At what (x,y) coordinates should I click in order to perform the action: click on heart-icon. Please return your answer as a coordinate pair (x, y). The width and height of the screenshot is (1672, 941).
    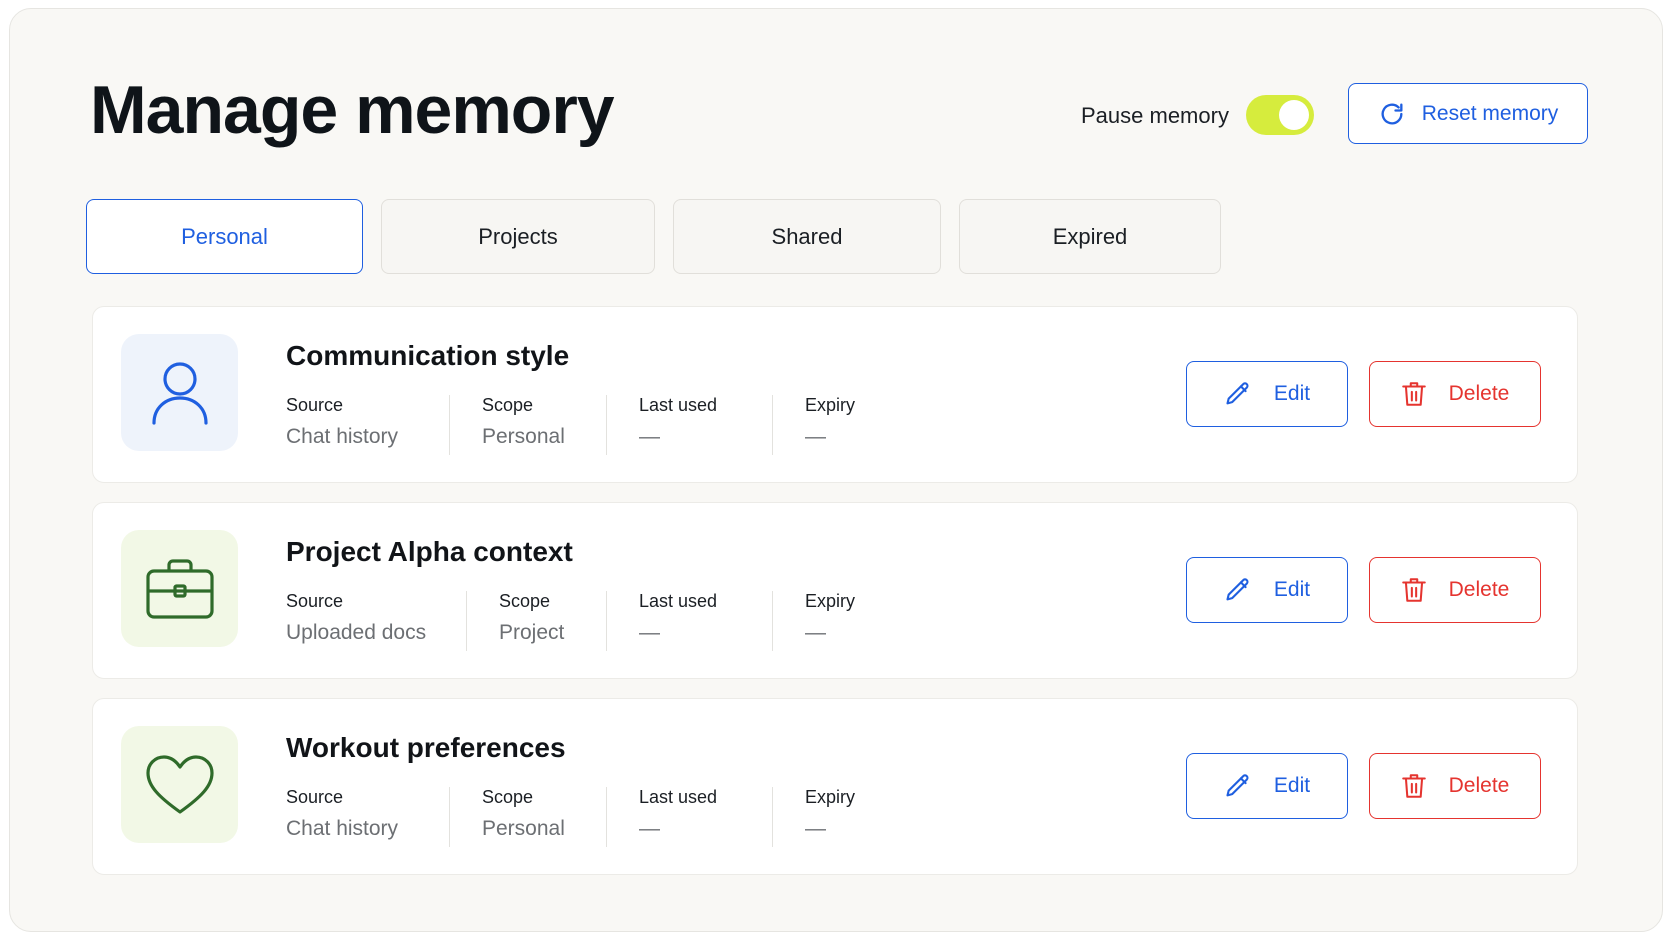
    Looking at the image, I should click on (179, 784).